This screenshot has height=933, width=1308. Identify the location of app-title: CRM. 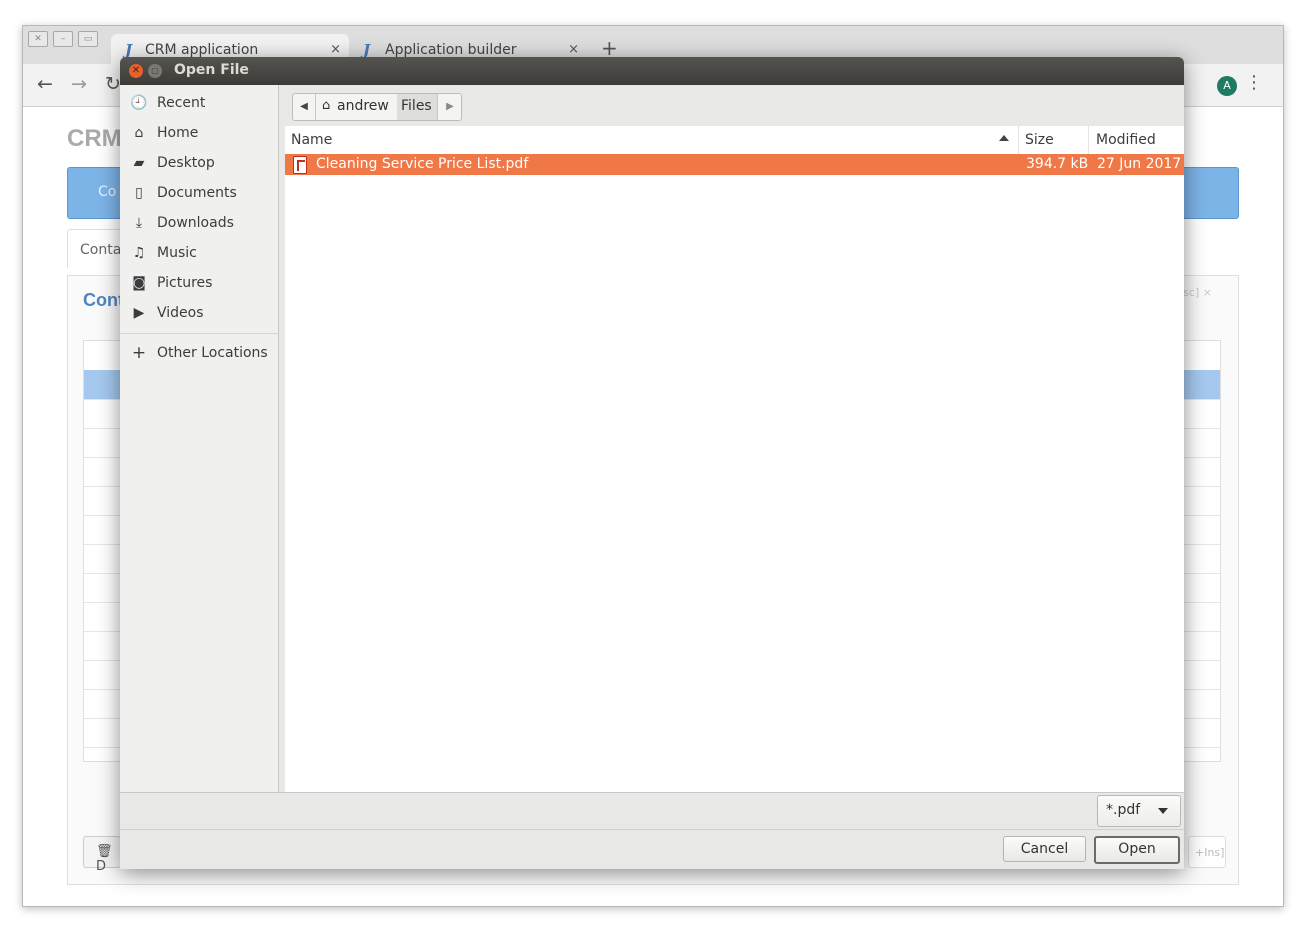
(94, 138).